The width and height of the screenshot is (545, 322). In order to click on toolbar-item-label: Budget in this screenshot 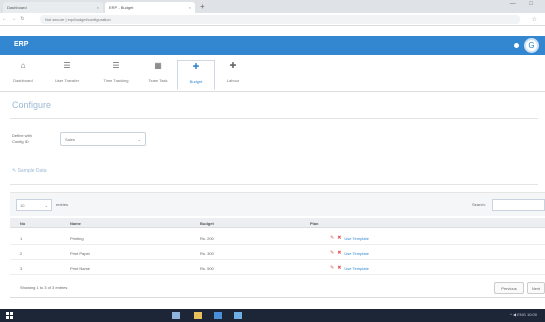, I will do `click(196, 81)`.